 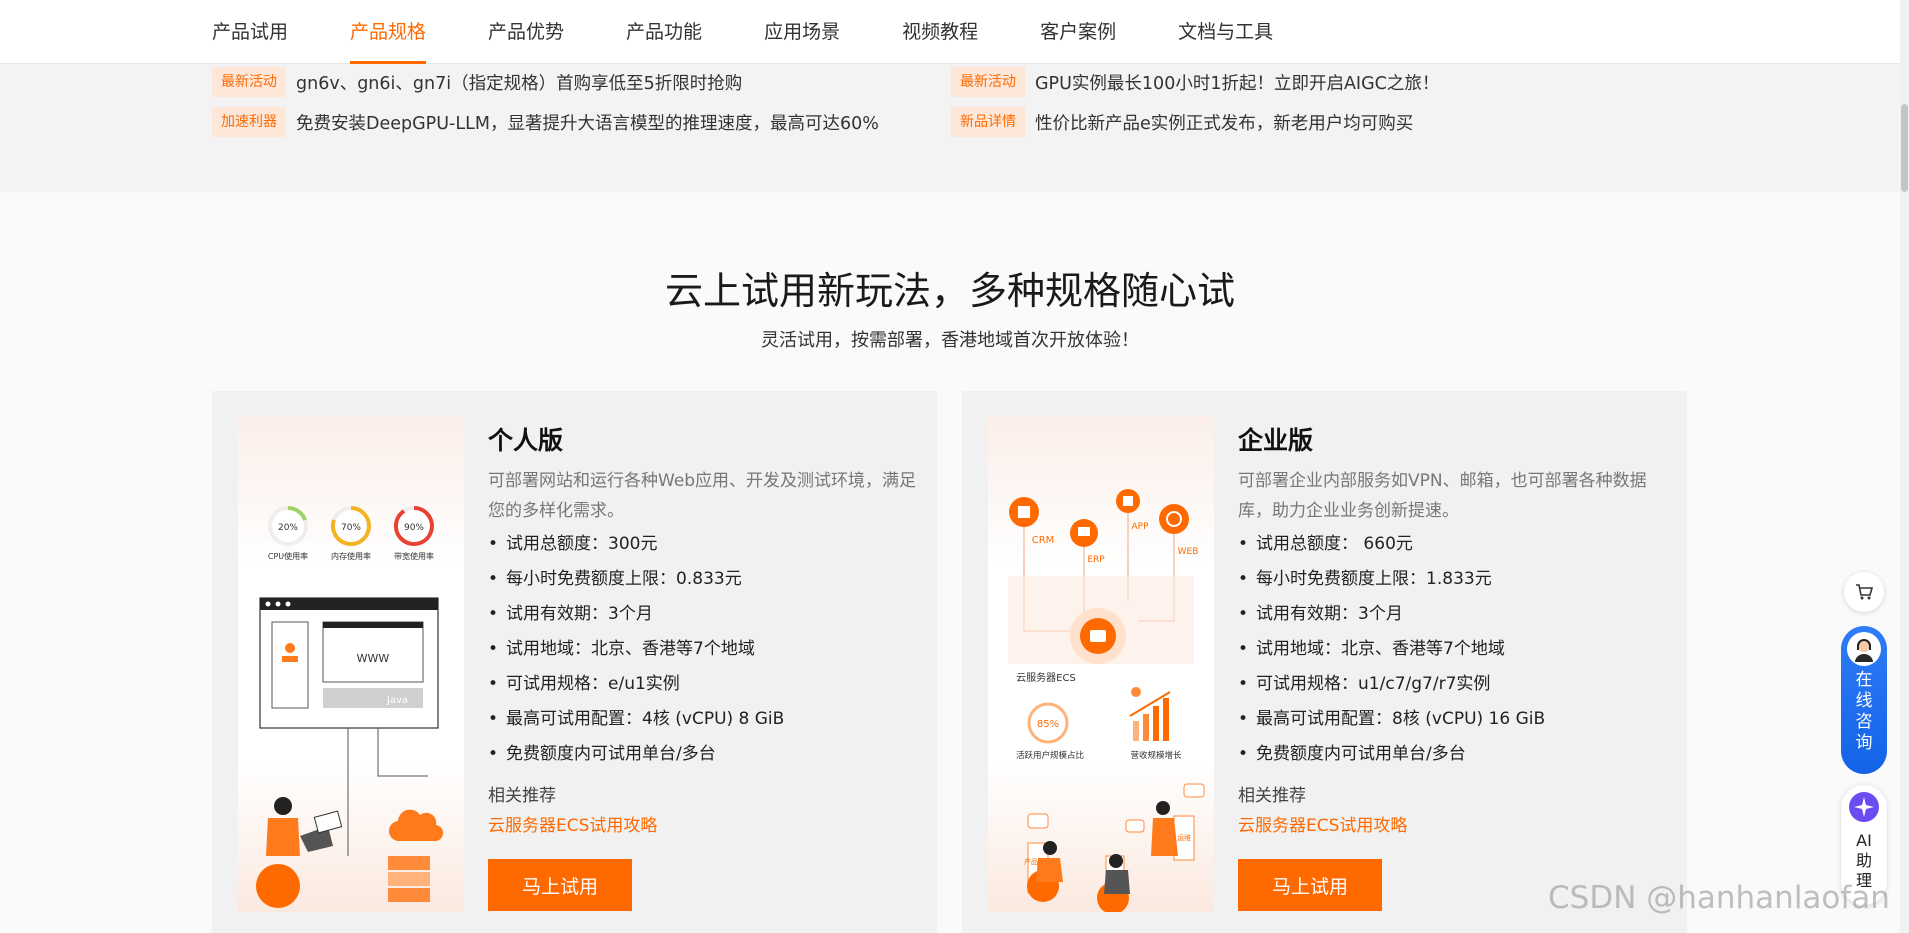 I want to click on tab-product-features: 产品功能, so click(x=664, y=32).